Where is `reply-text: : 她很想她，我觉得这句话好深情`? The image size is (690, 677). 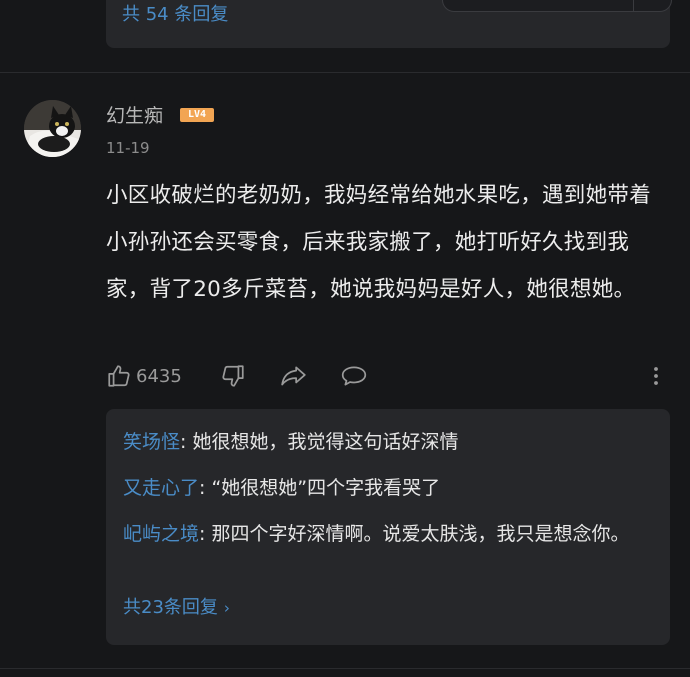 reply-text: : 她很想她，我觉得这句话好深情 is located at coordinates (319, 442).